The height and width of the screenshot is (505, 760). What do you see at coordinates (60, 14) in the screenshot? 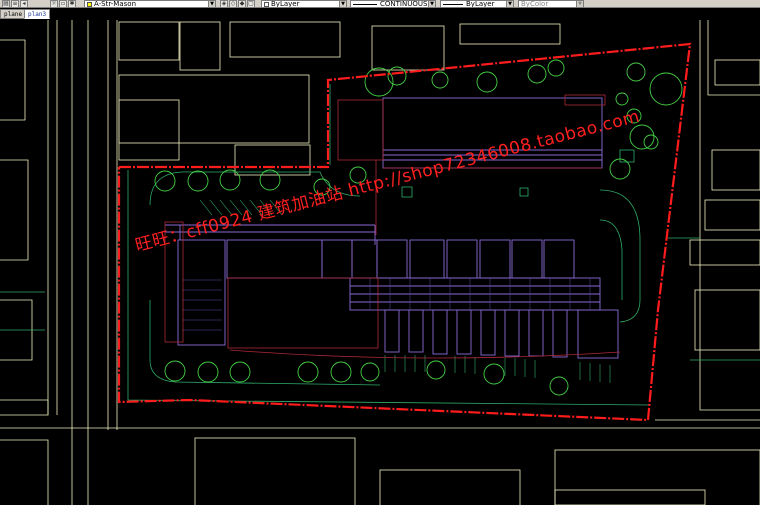
I see `layout-tabs: plane plan3` at bounding box center [60, 14].